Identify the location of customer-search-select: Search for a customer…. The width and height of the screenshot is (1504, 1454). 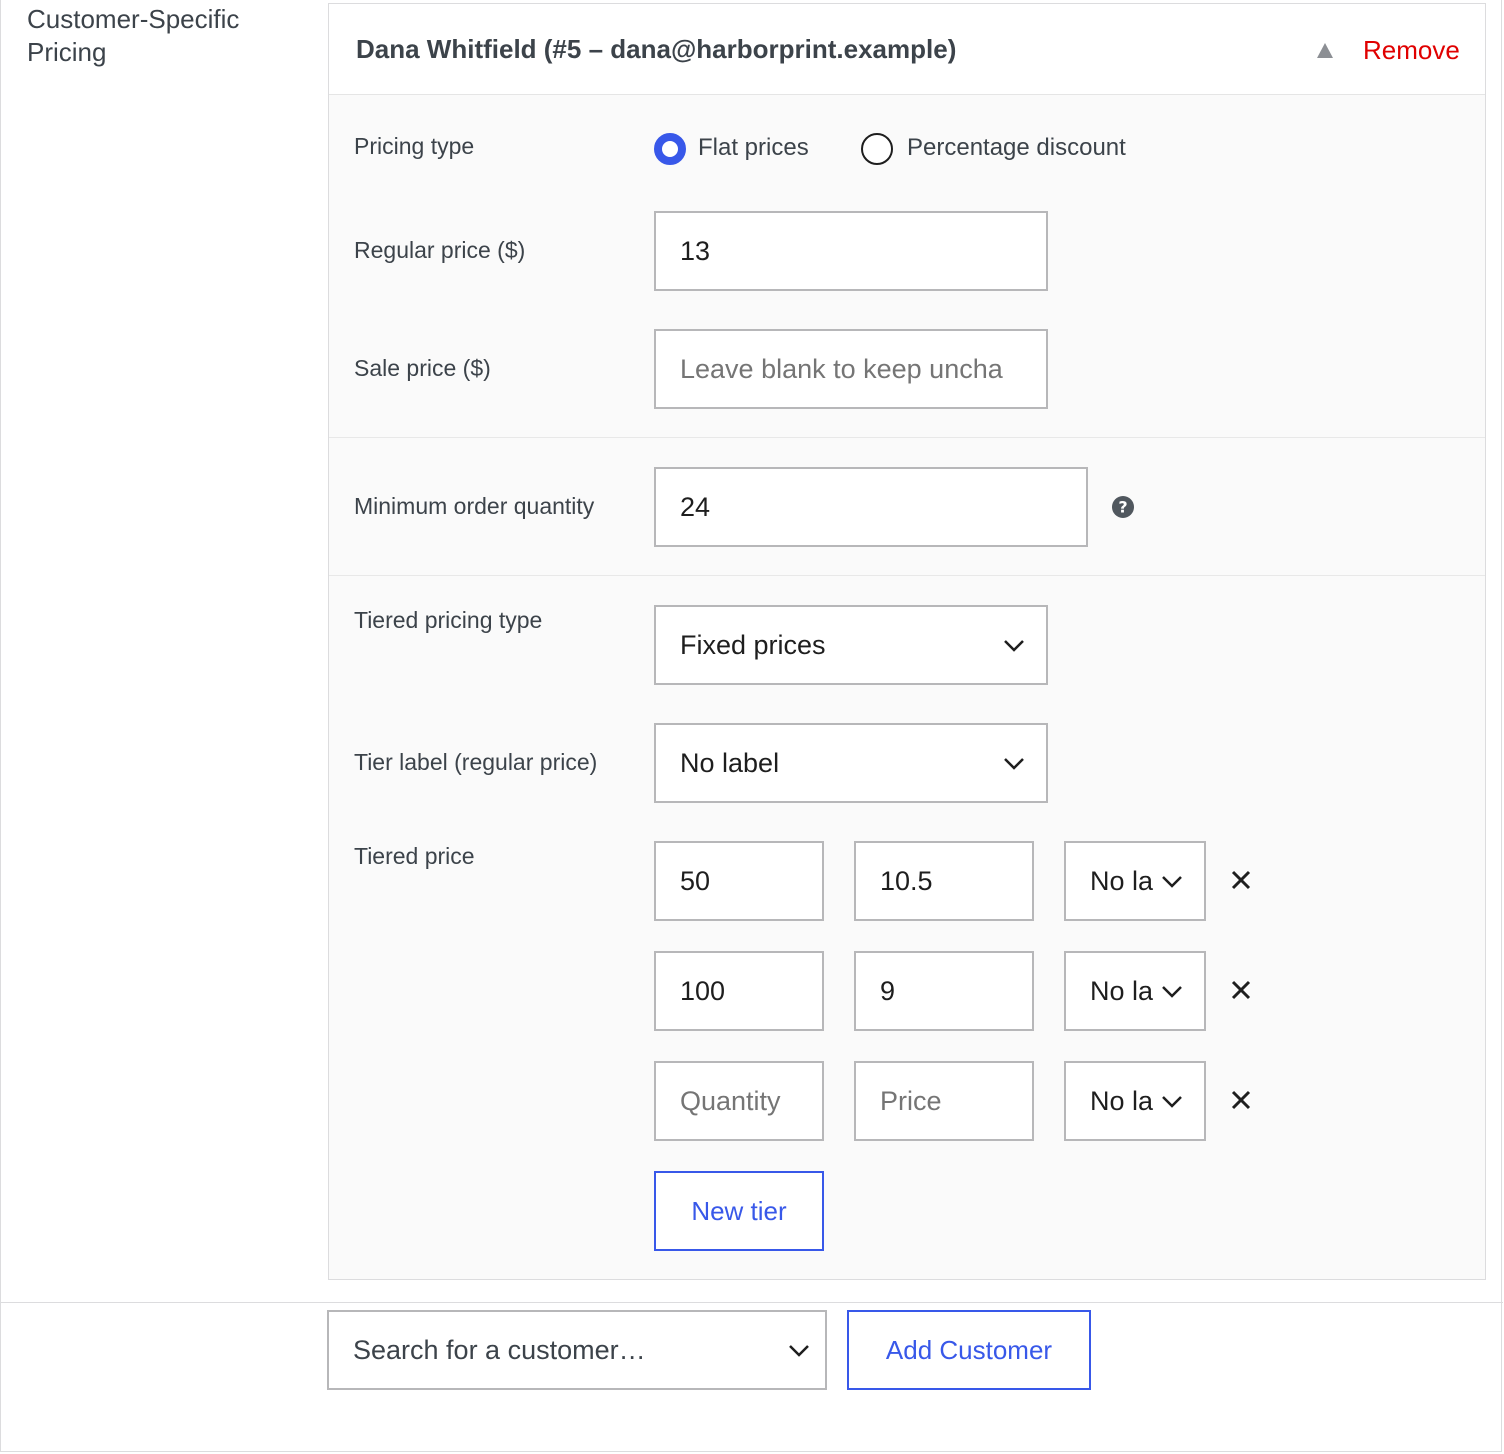
(577, 1350).